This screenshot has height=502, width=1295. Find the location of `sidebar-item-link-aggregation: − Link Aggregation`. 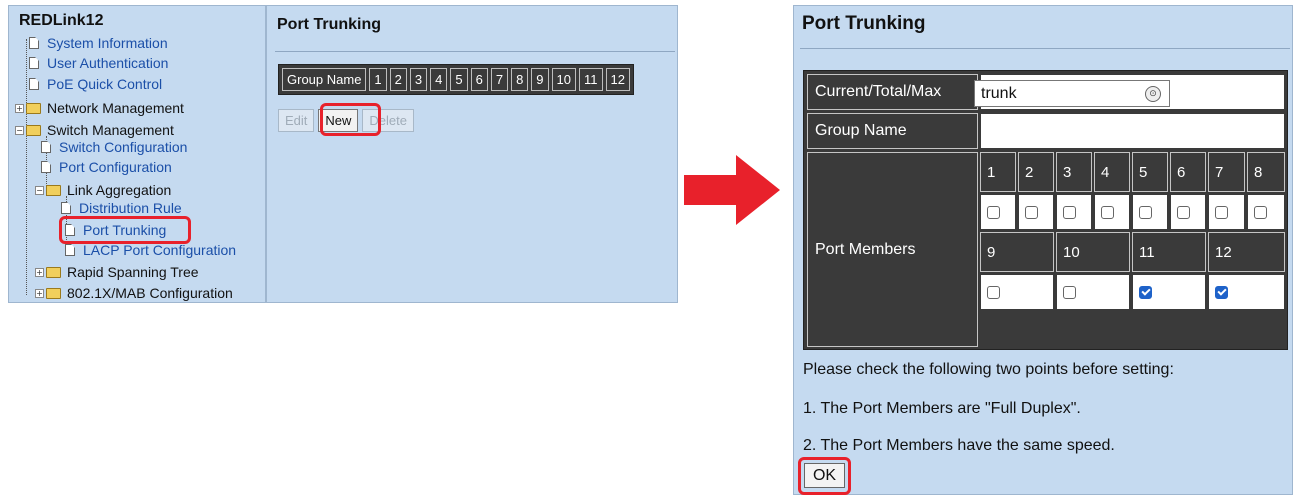

sidebar-item-link-aggregation: − Link Aggregation is located at coordinates (103, 190).